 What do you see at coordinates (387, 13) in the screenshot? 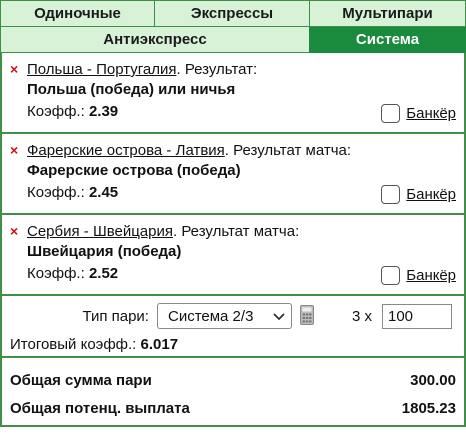
I see `tab-multi: Мультипари` at bounding box center [387, 13].